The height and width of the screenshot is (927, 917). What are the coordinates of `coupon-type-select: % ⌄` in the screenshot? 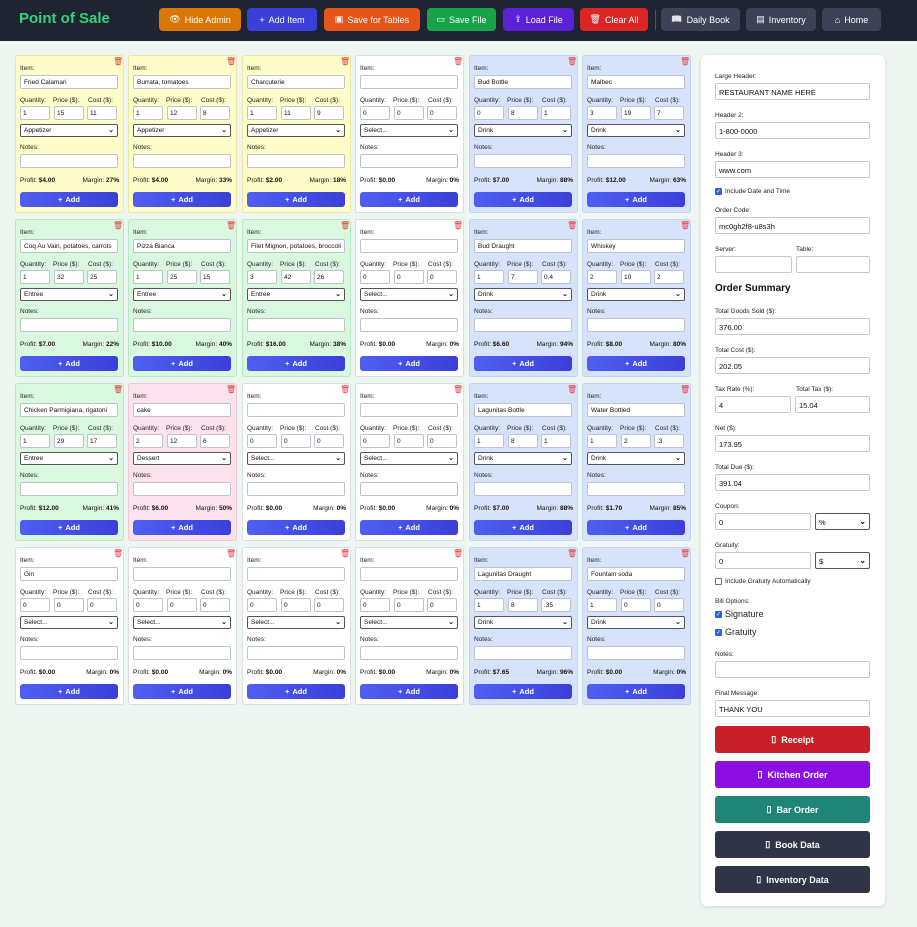 It's located at (842, 521).